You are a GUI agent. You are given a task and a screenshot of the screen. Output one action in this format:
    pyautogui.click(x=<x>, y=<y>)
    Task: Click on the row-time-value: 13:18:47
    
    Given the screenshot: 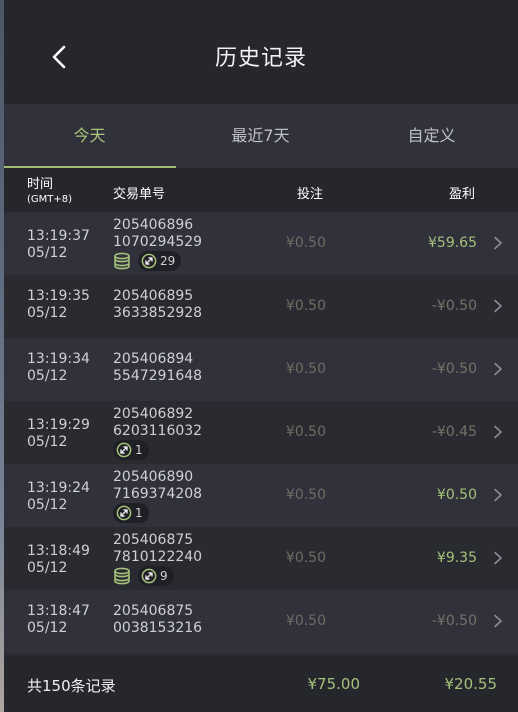 What is the action you would take?
    pyautogui.click(x=58, y=611)
    